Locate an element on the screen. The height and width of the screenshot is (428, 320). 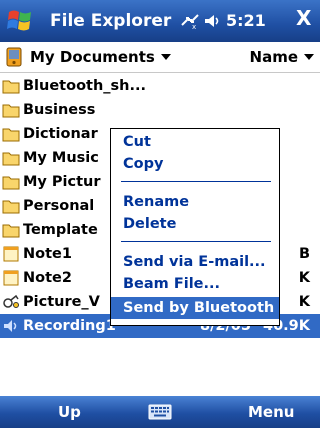
start-flag-icon is located at coordinates (20, 21).